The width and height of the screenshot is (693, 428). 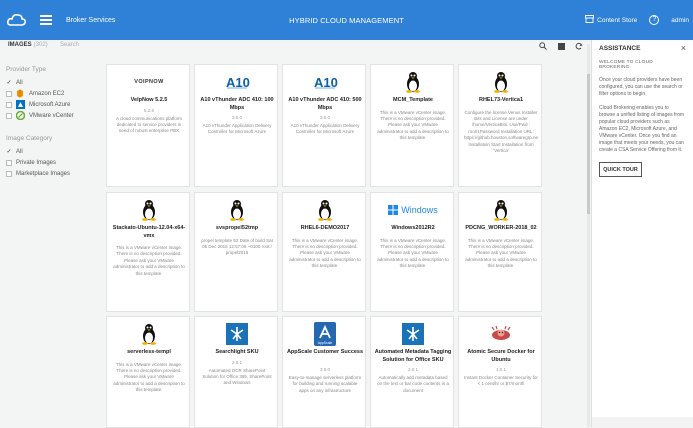 I want to click on content-store-button: Content Store, so click(x=611, y=20).